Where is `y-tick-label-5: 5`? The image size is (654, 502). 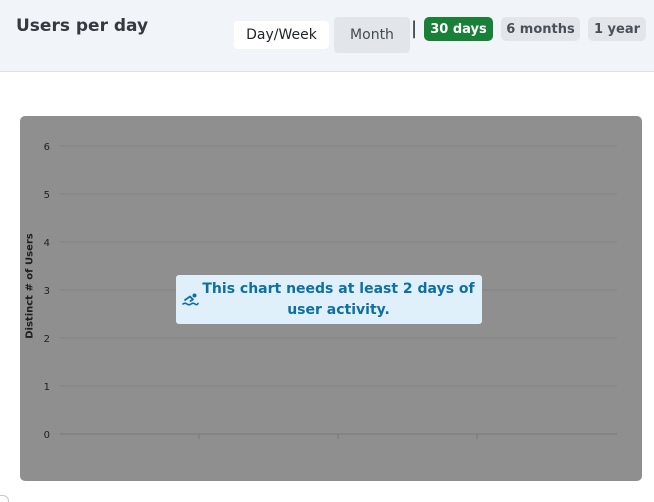
y-tick-label-5: 5 is located at coordinates (47, 195).